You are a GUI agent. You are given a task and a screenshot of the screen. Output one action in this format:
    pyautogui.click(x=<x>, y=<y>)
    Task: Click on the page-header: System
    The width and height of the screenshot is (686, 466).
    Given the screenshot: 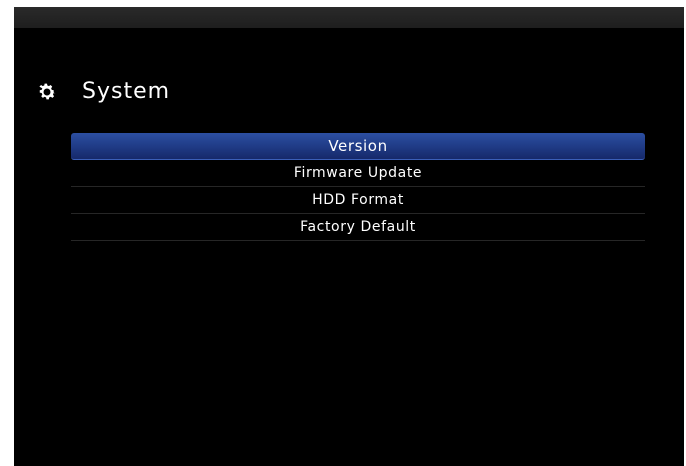 What is the action you would take?
    pyautogui.click(x=103, y=92)
    